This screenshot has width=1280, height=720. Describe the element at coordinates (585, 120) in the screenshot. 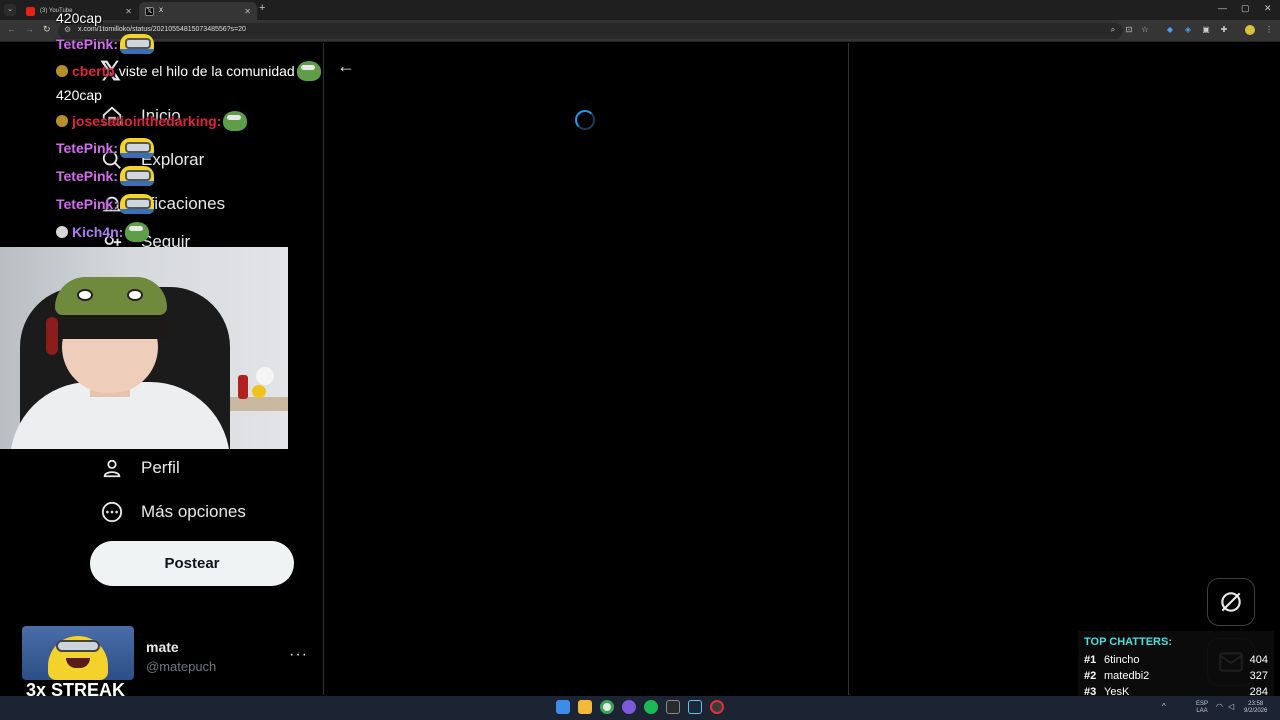

I see `loading-spinner-icon` at that location.